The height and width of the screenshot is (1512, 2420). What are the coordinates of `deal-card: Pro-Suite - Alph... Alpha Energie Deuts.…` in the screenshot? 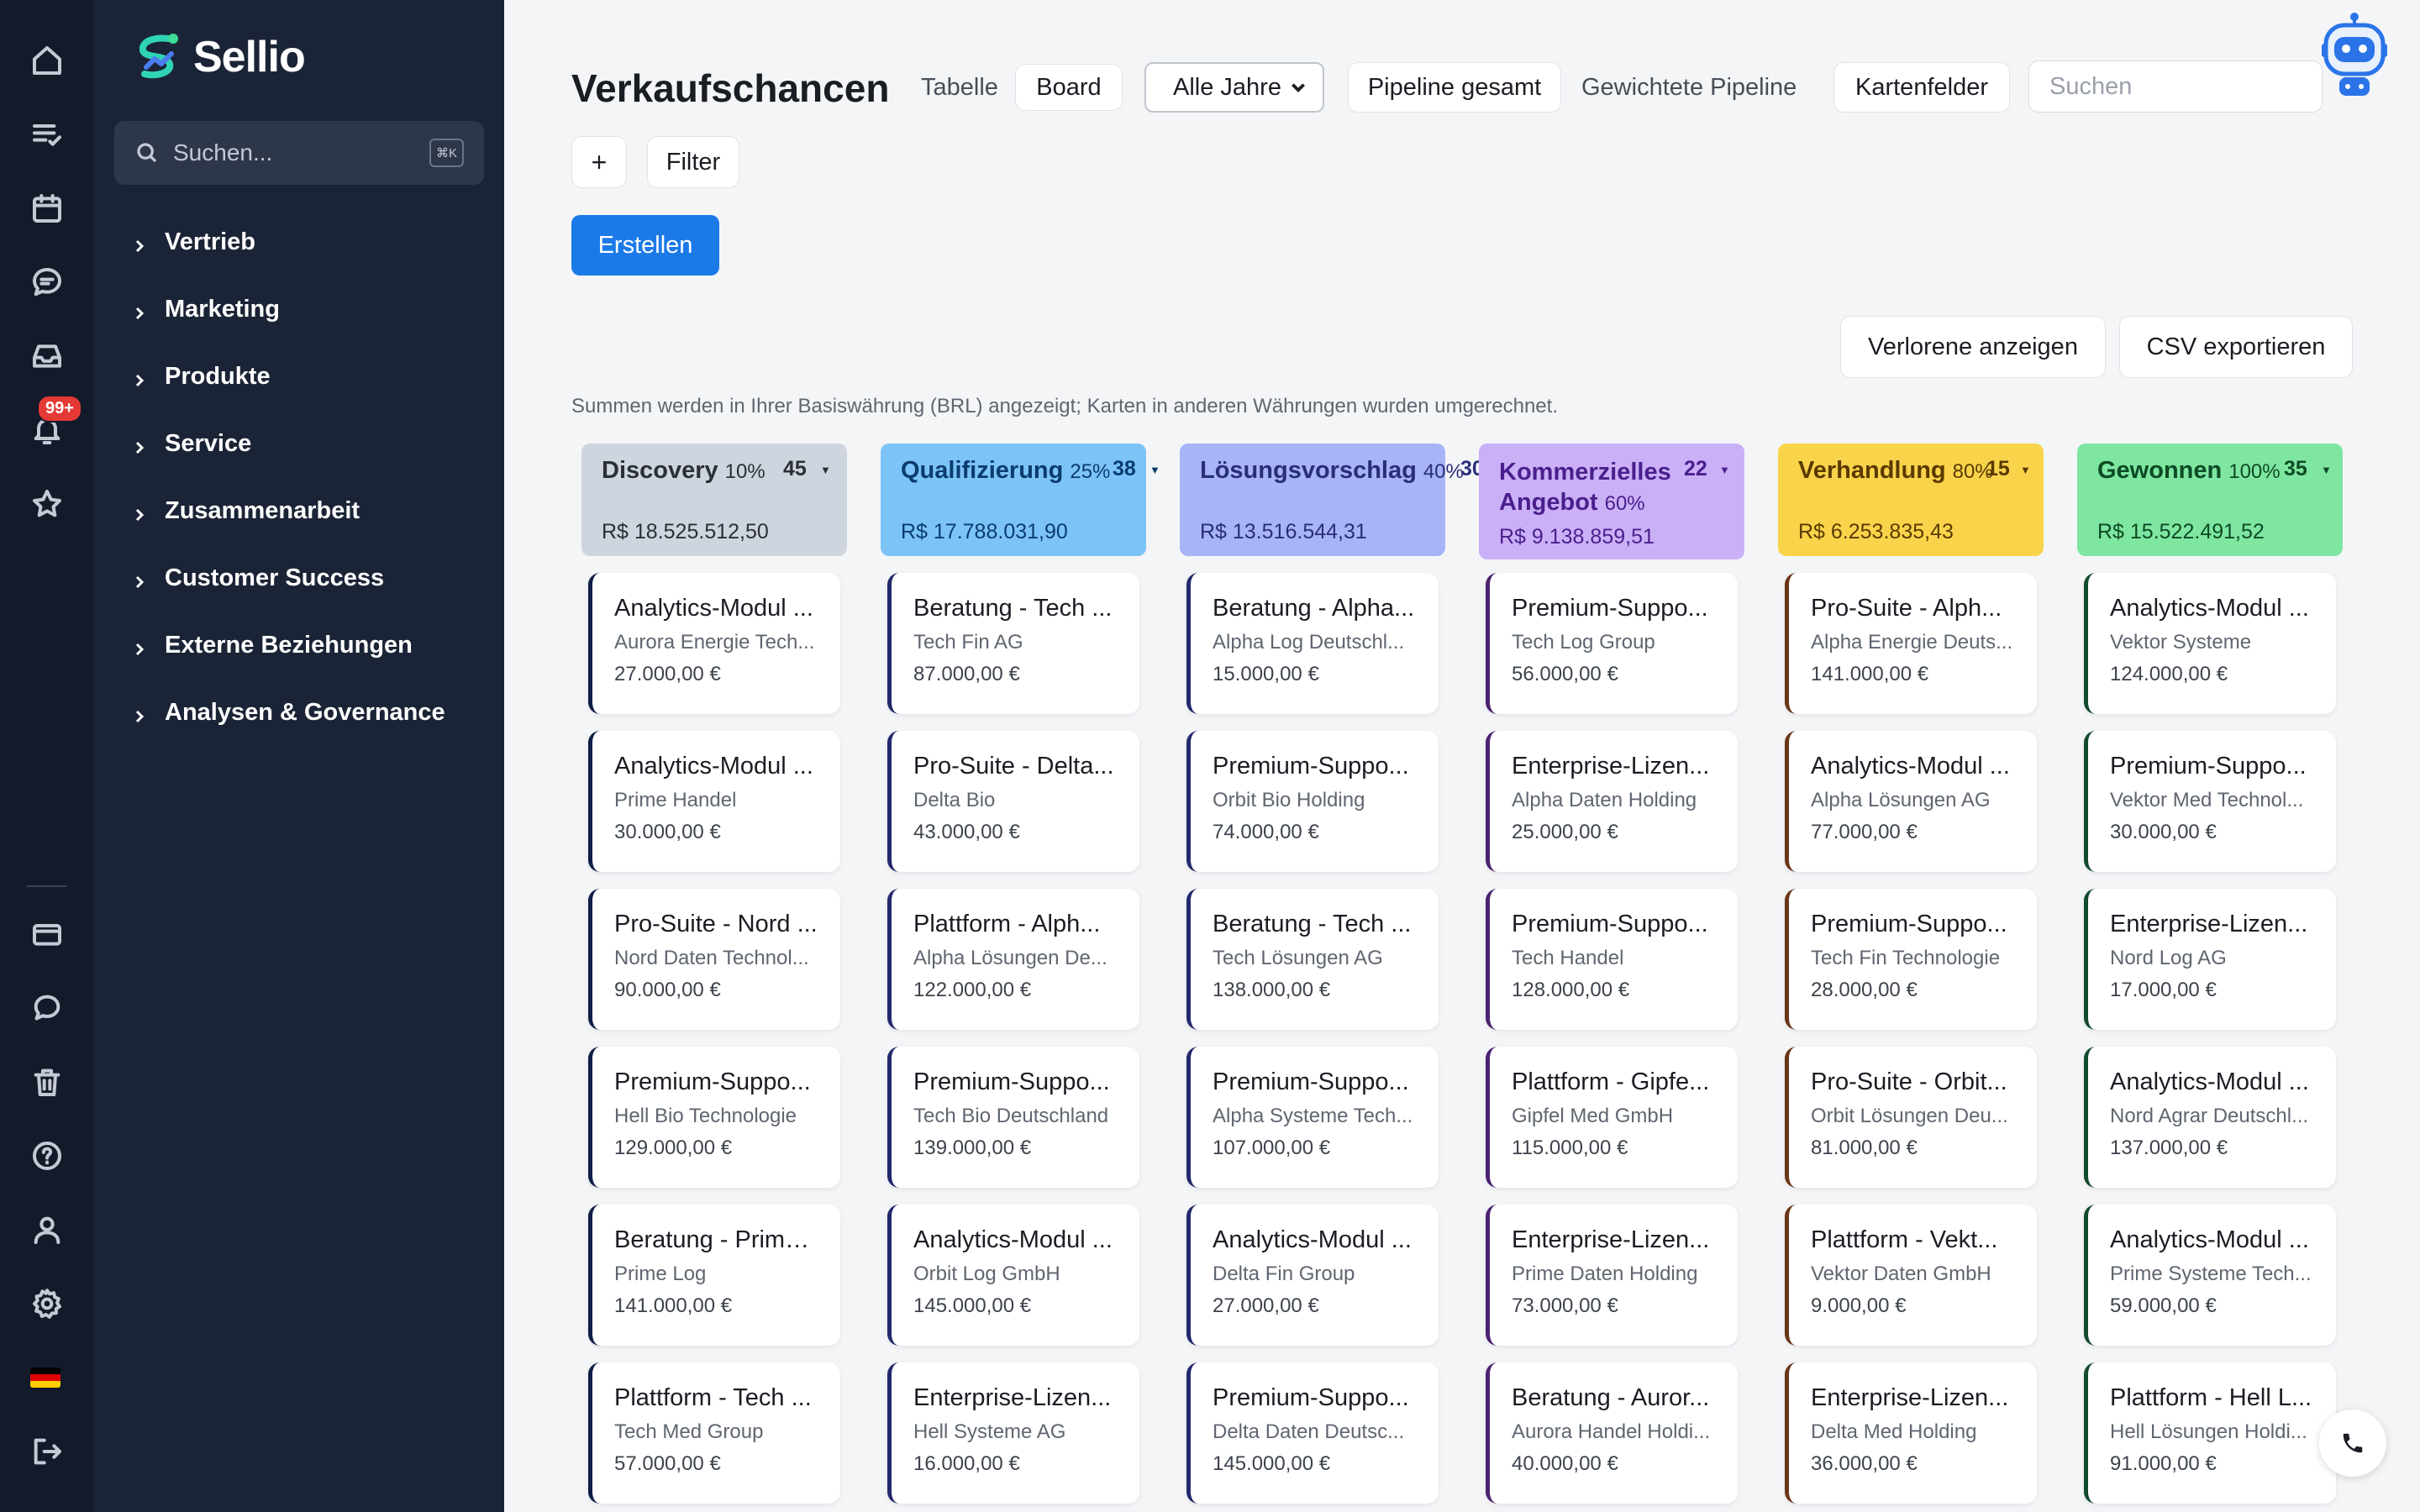 It's located at (1911, 643).